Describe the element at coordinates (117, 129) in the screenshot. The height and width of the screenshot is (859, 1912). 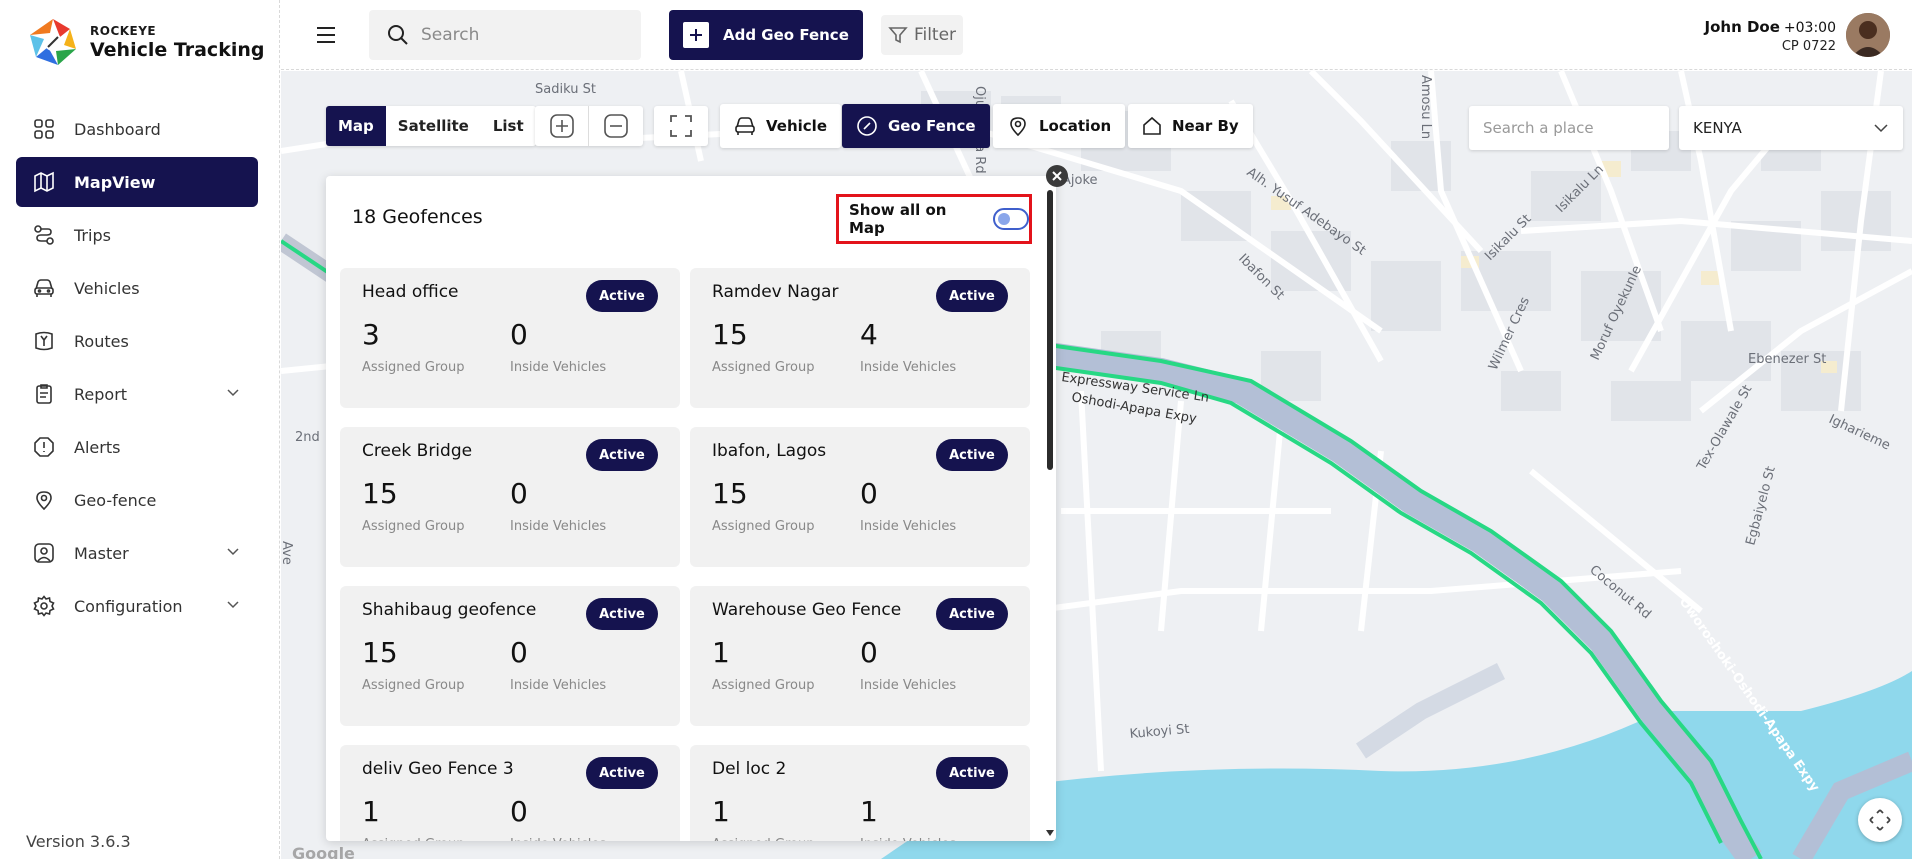
I see `sidebar-item-label: Dashboard` at that location.